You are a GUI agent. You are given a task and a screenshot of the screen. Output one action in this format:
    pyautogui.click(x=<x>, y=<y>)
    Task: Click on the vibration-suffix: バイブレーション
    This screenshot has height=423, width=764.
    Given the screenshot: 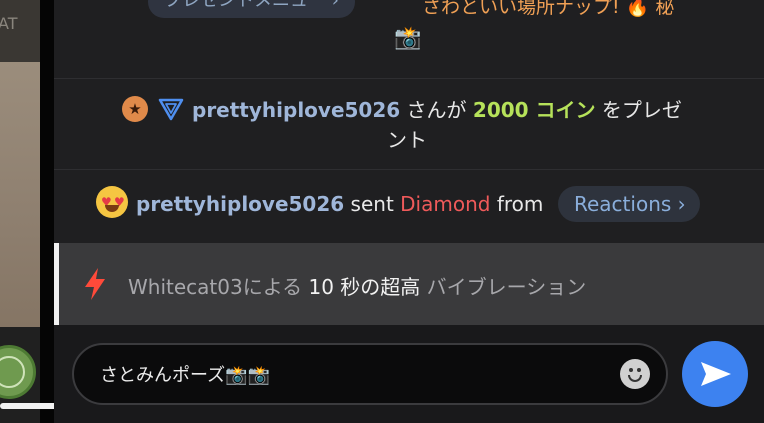 What is the action you would take?
    pyautogui.click(x=503, y=287)
    